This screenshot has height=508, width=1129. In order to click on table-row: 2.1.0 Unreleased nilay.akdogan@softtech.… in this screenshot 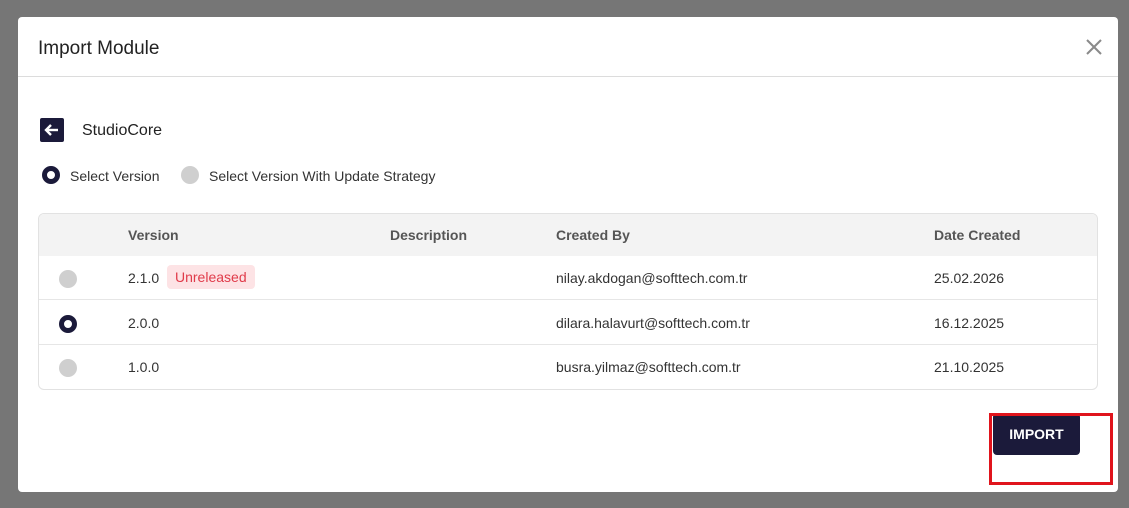, I will do `click(568, 278)`.